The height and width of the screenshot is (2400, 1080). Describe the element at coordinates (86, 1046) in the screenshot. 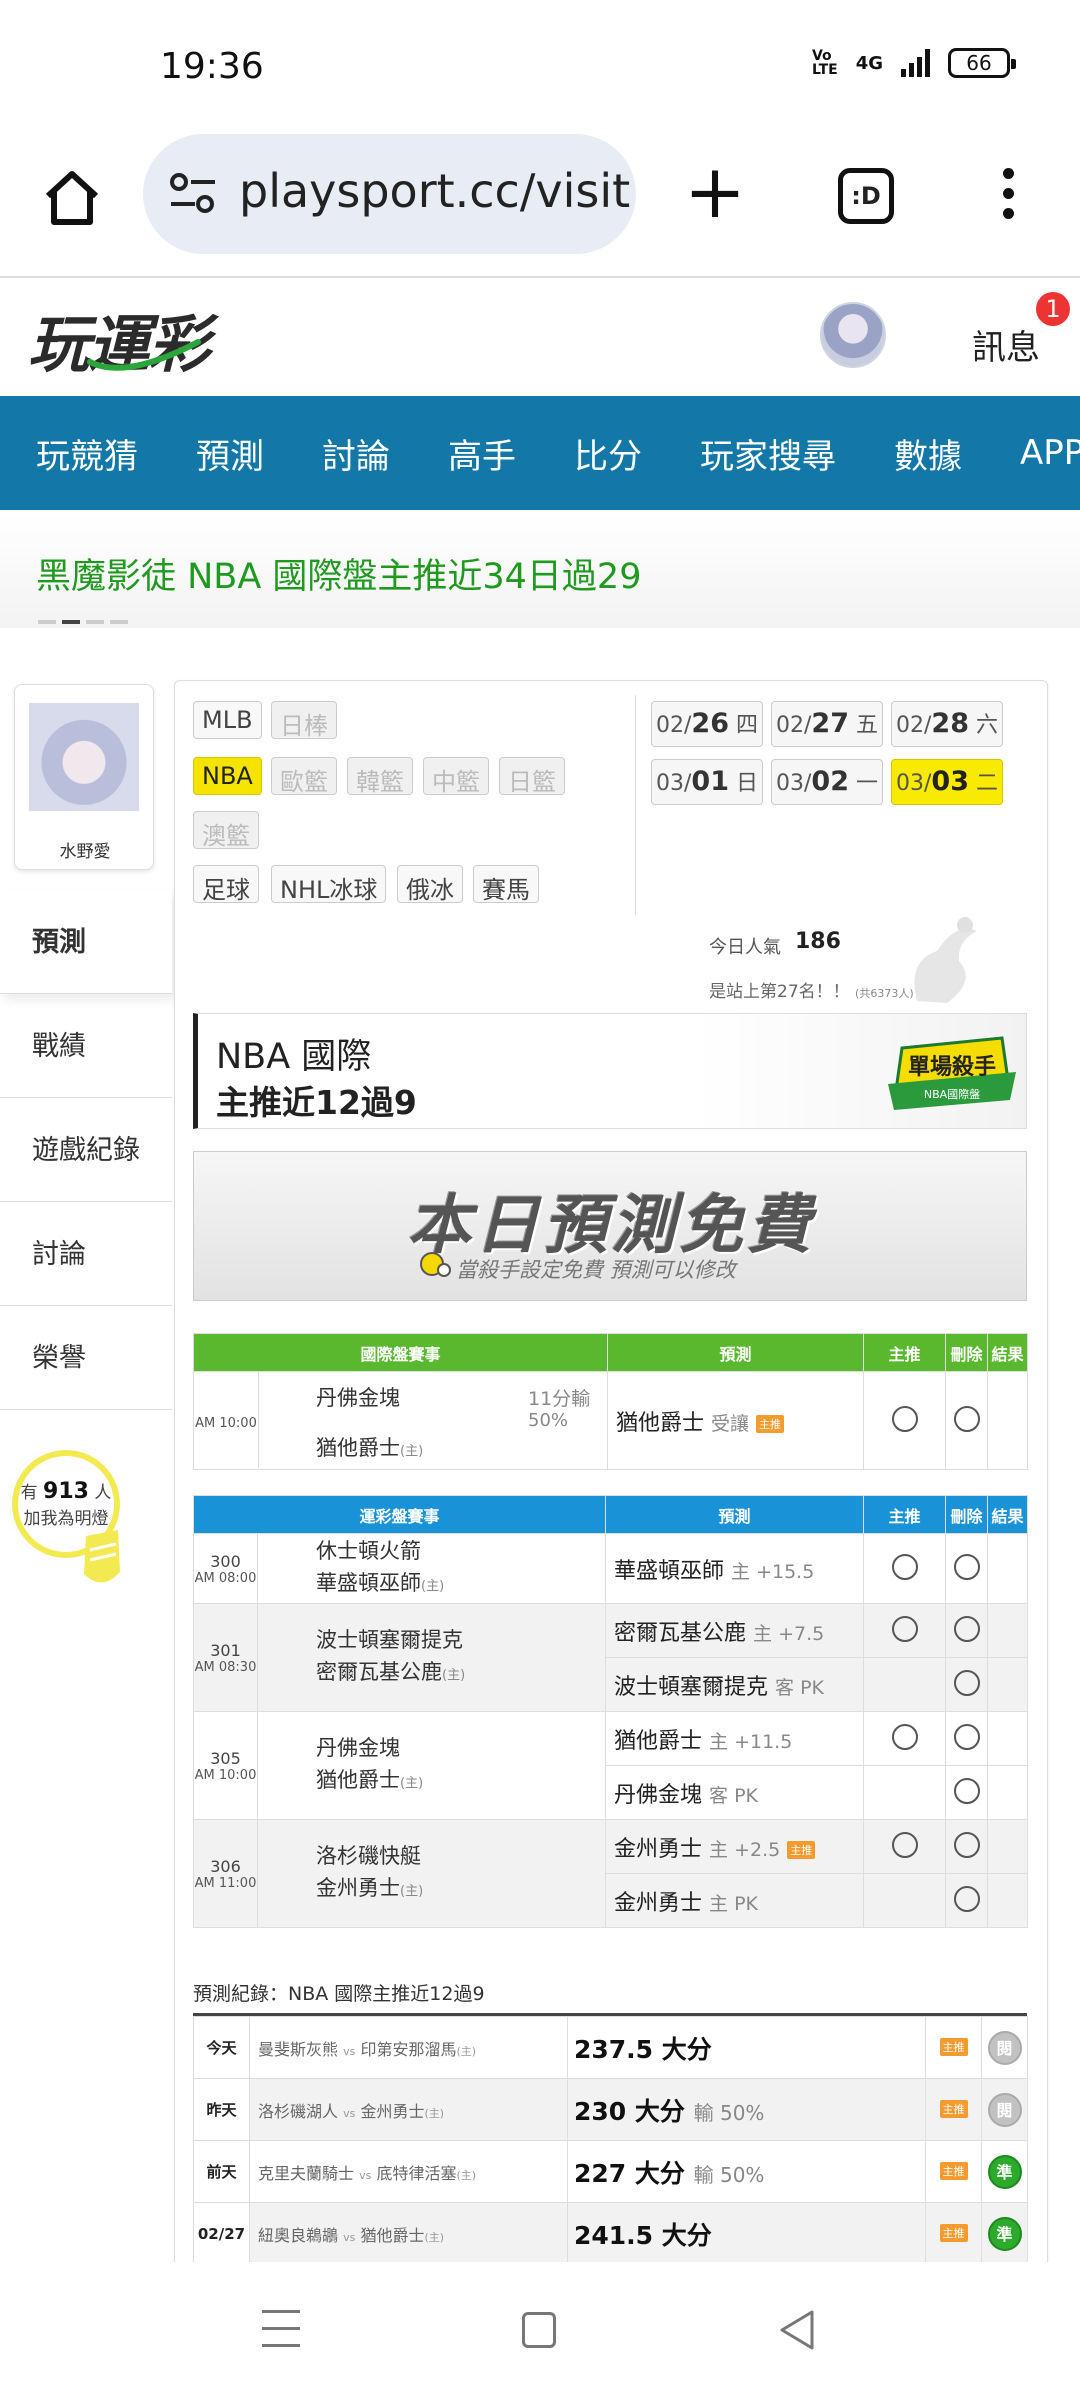

I see `side-menu-record: 戰績` at that location.